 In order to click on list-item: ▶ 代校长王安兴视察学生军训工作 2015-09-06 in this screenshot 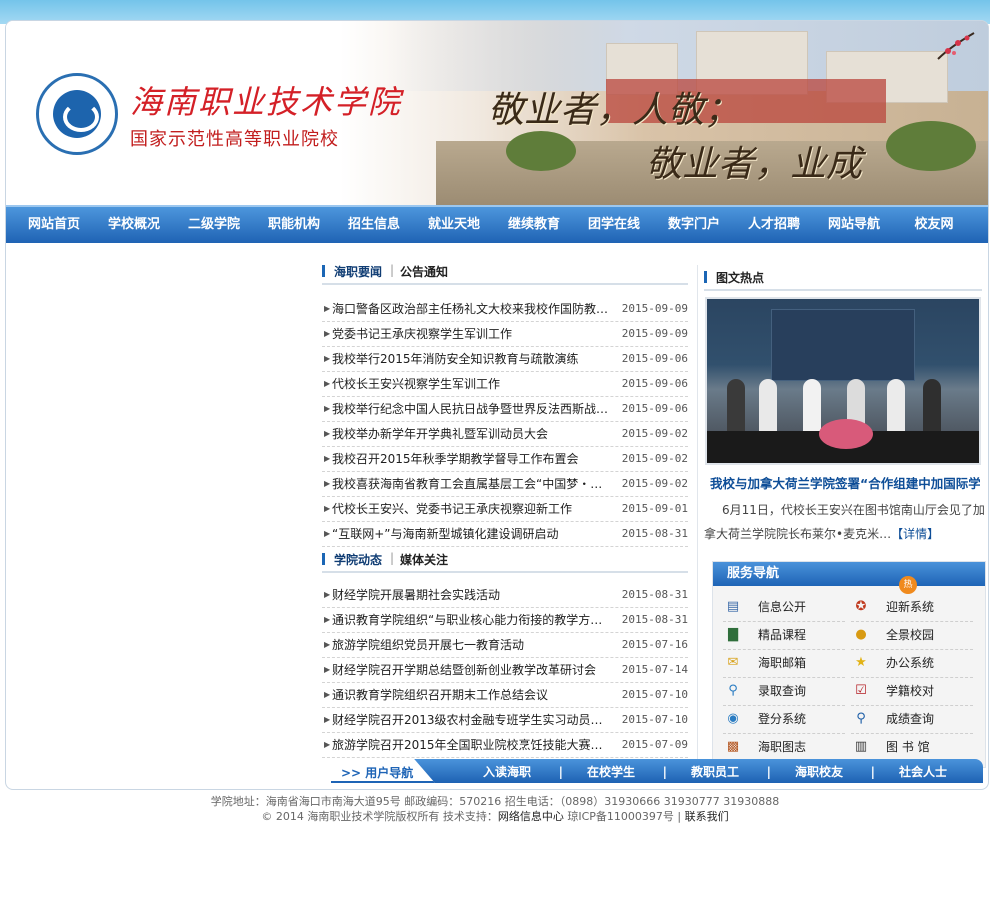, I will do `click(505, 384)`.